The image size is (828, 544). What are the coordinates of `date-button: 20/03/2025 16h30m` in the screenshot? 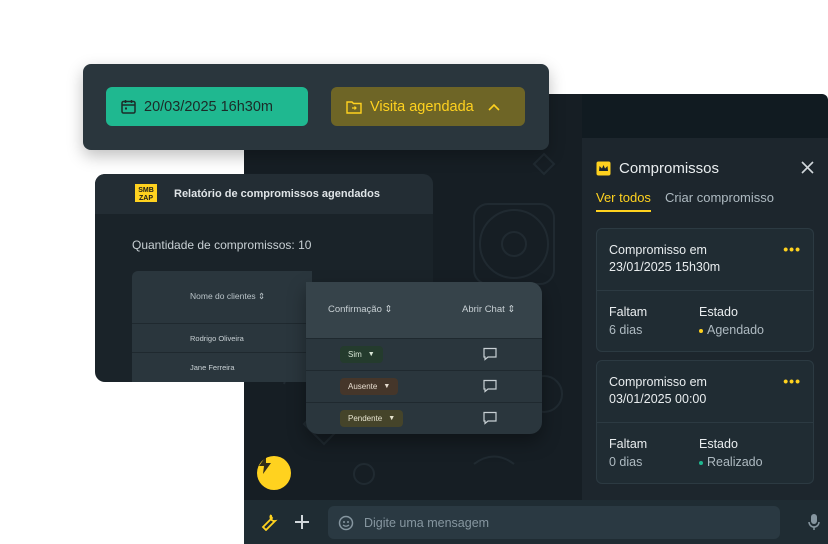 It's located at (207, 106).